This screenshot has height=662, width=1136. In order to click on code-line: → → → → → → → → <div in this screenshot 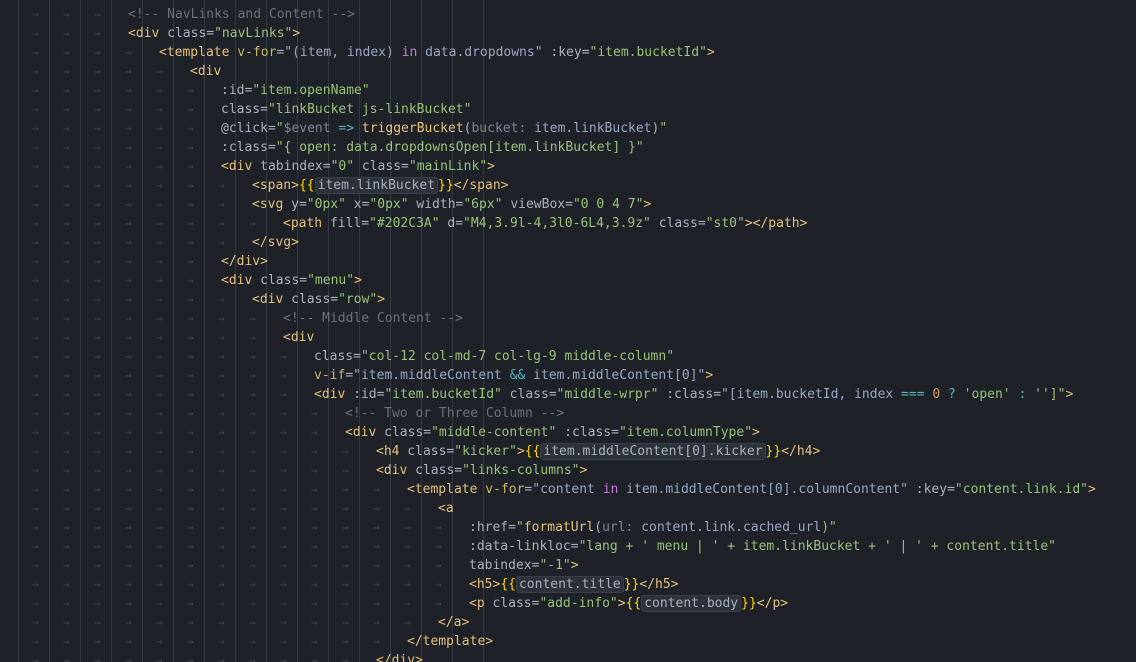, I will do `click(173, 337)`.